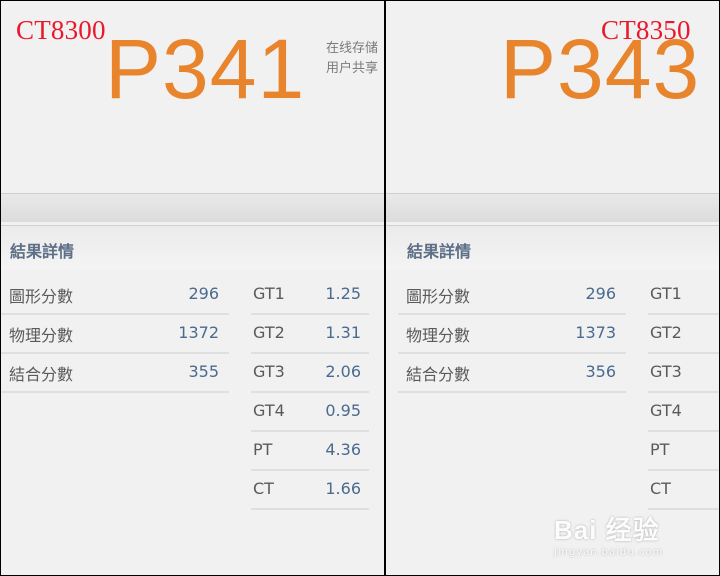 The image size is (720, 576). I want to click on detail-row: GT2, so click(683, 334).